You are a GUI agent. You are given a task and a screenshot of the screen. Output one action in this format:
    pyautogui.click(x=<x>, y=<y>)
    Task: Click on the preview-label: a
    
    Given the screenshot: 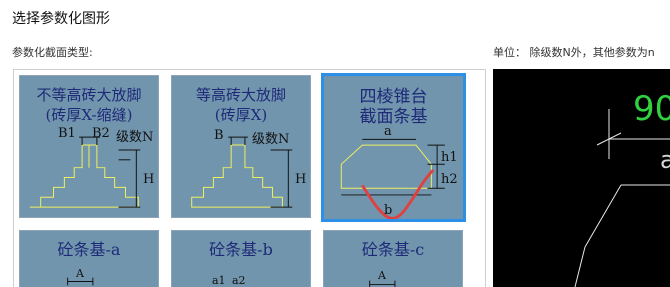 What is the action you would take?
    pyautogui.click(x=665, y=160)
    